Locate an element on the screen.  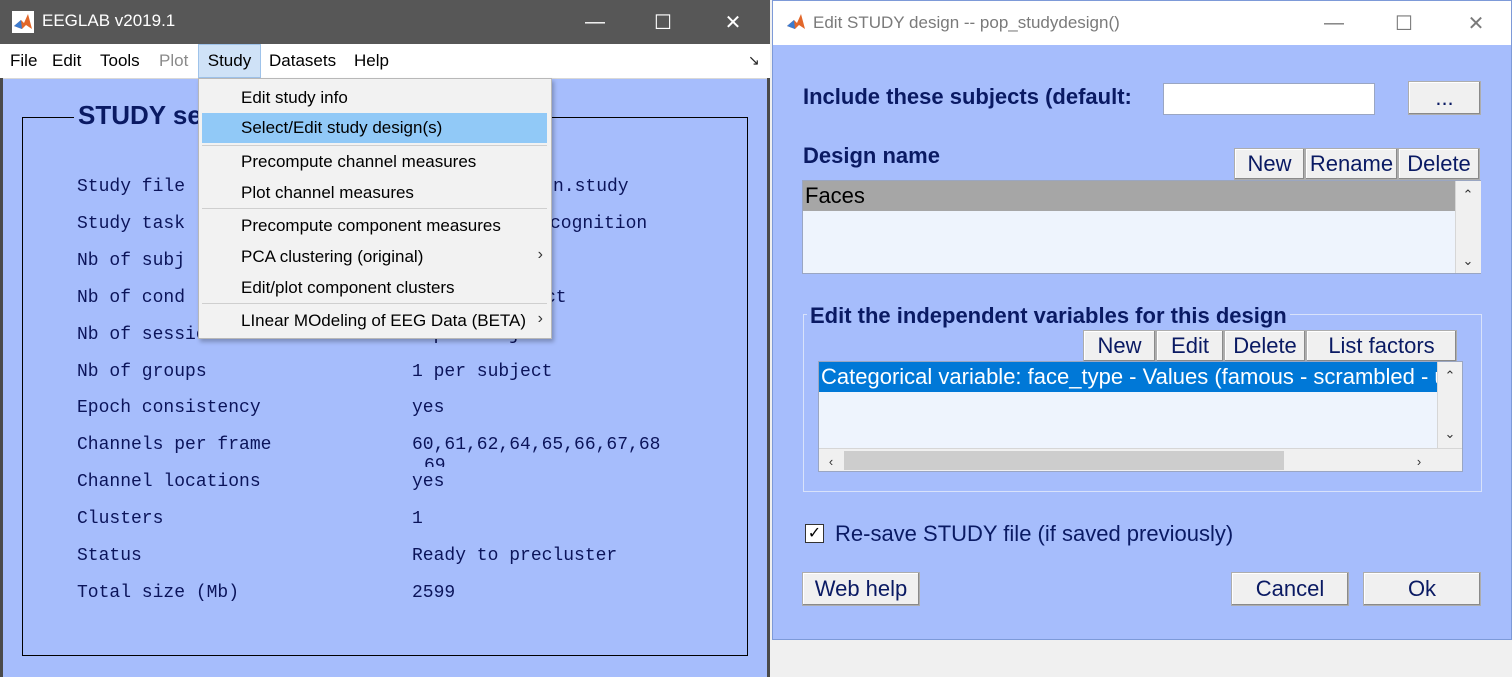
dialog-title: Edit STUDY design -- pop_studydesign() is located at coordinates (966, 22).